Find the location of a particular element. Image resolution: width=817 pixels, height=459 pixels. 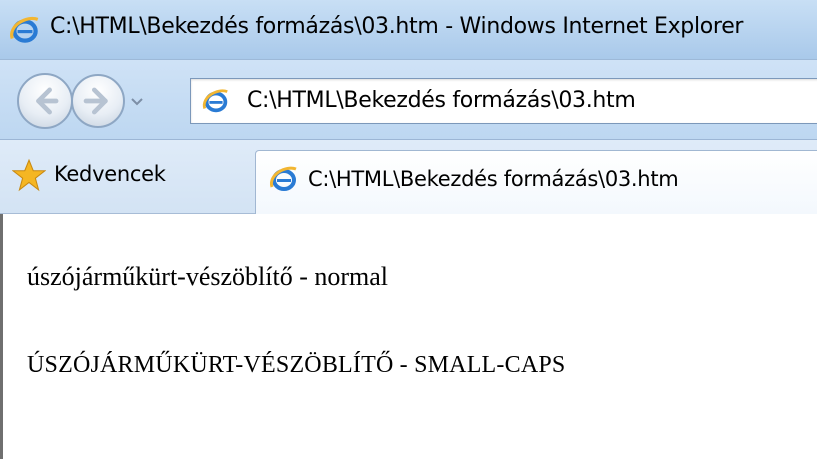

paragraph-small-caps: ÚSZÓJÁRMŰKÜRT-VÉSZÖBLÍTŐ - SMALL-CAPS is located at coordinates (296, 365).